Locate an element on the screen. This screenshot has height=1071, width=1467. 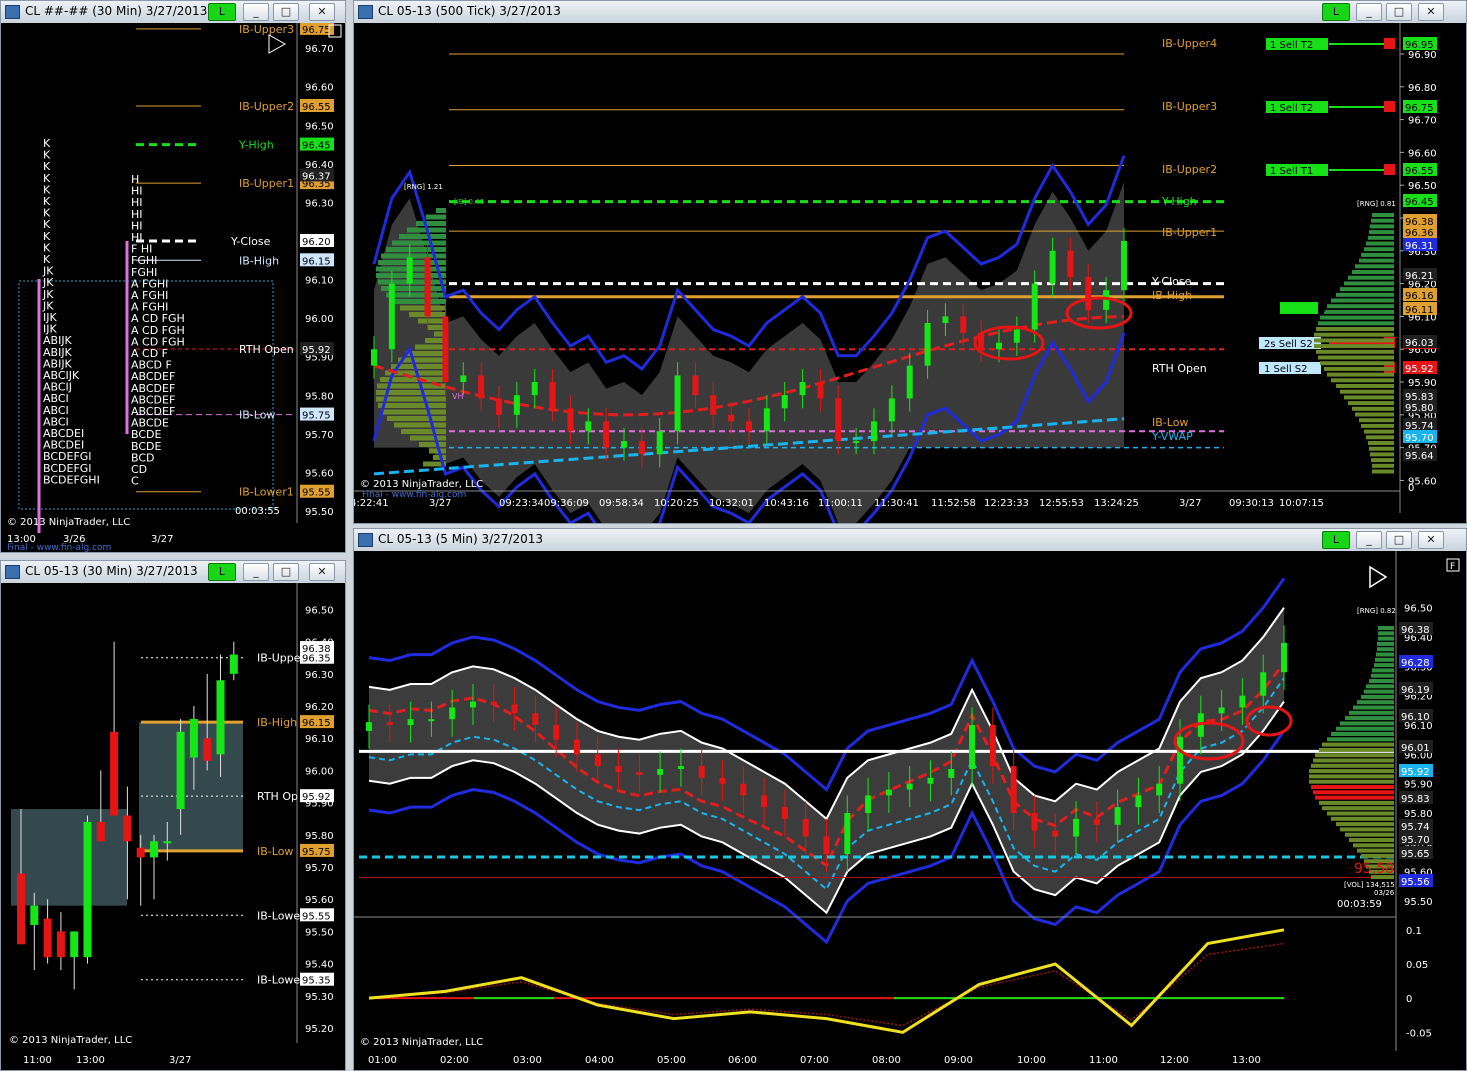
pnl-qty: 3 is located at coordinates (1323, 309).